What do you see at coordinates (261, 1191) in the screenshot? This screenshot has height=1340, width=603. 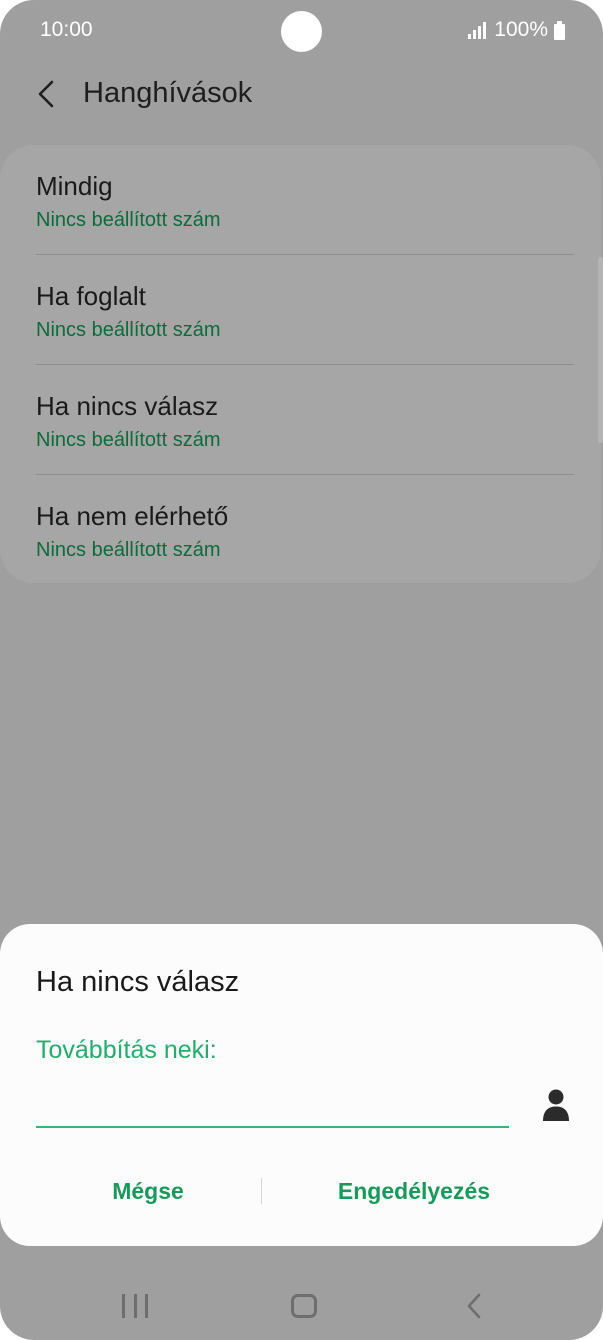 I see `divider` at bounding box center [261, 1191].